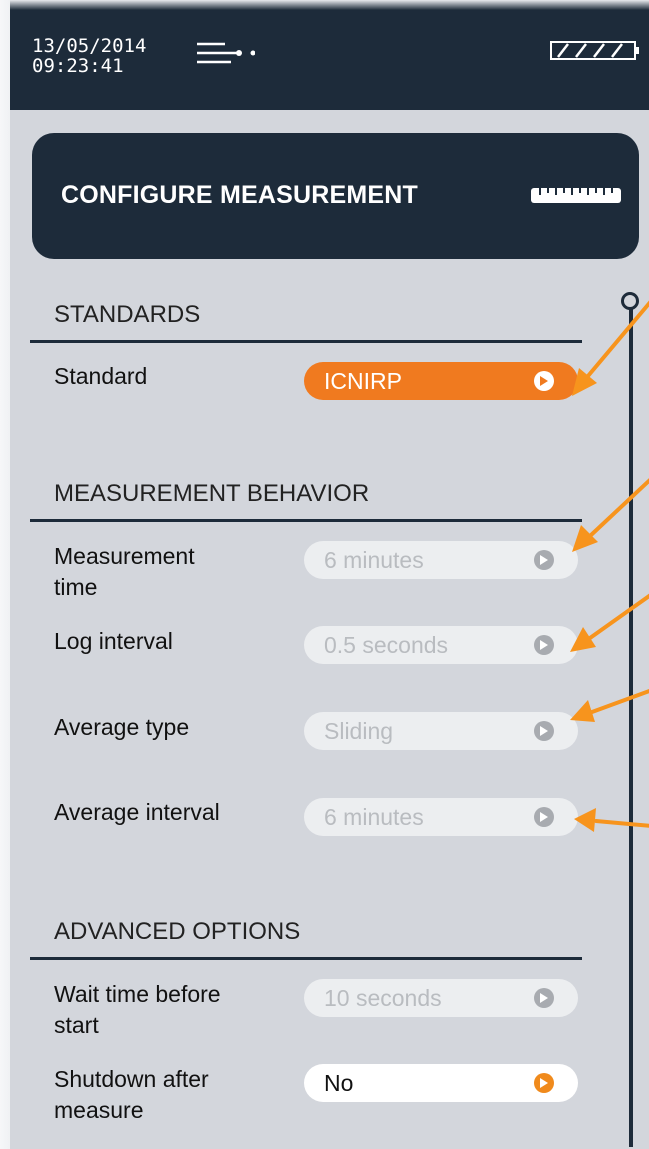 This screenshot has height=1149, width=649. I want to click on annotation-arrow-measurement-time, so click(610, 515).